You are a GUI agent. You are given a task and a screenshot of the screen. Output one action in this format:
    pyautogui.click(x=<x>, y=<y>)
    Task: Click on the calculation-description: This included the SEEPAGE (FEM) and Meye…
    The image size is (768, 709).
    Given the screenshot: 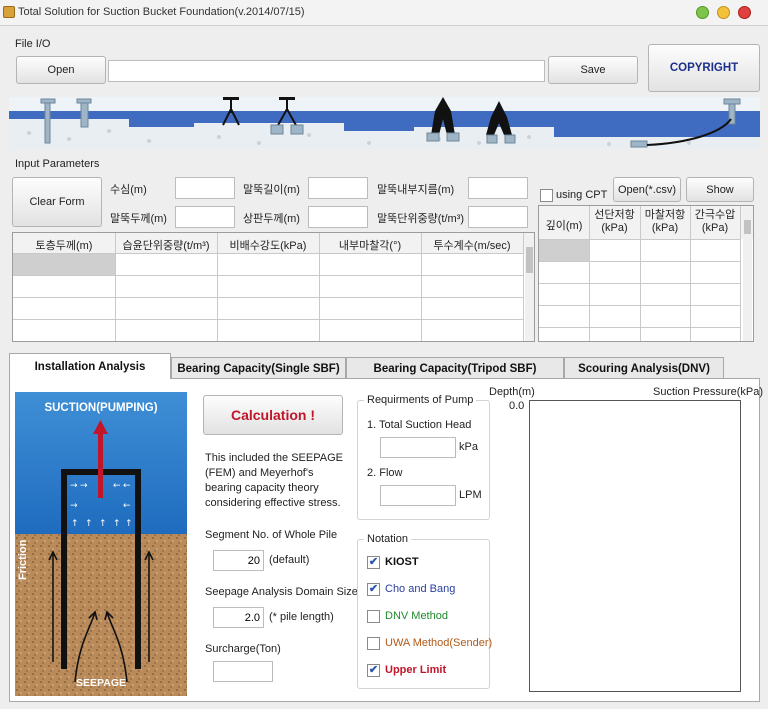 What is the action you would take?
    pyautogui.click(x=274, y=480)
    